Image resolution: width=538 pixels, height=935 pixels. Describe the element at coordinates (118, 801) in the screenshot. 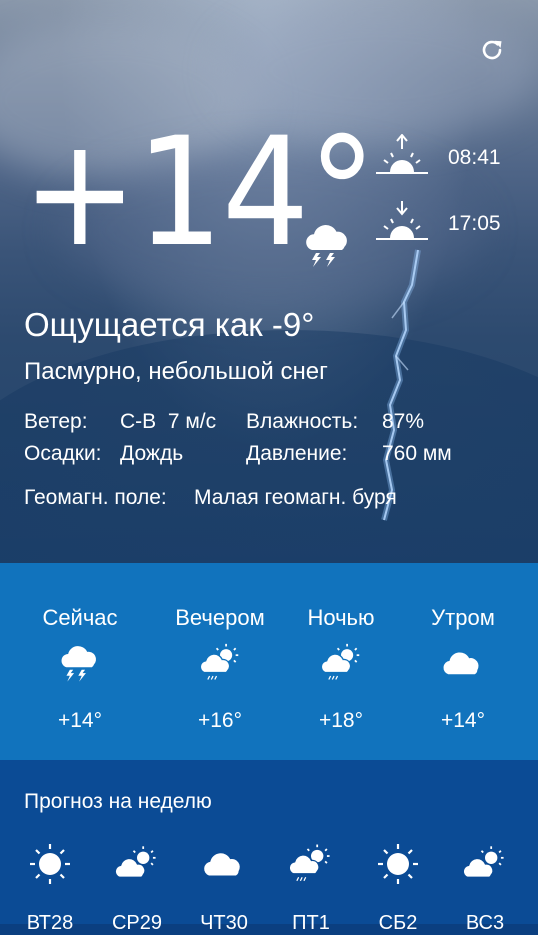

I see `weekly-forecast-title: Прогноз на неделю` at that location.